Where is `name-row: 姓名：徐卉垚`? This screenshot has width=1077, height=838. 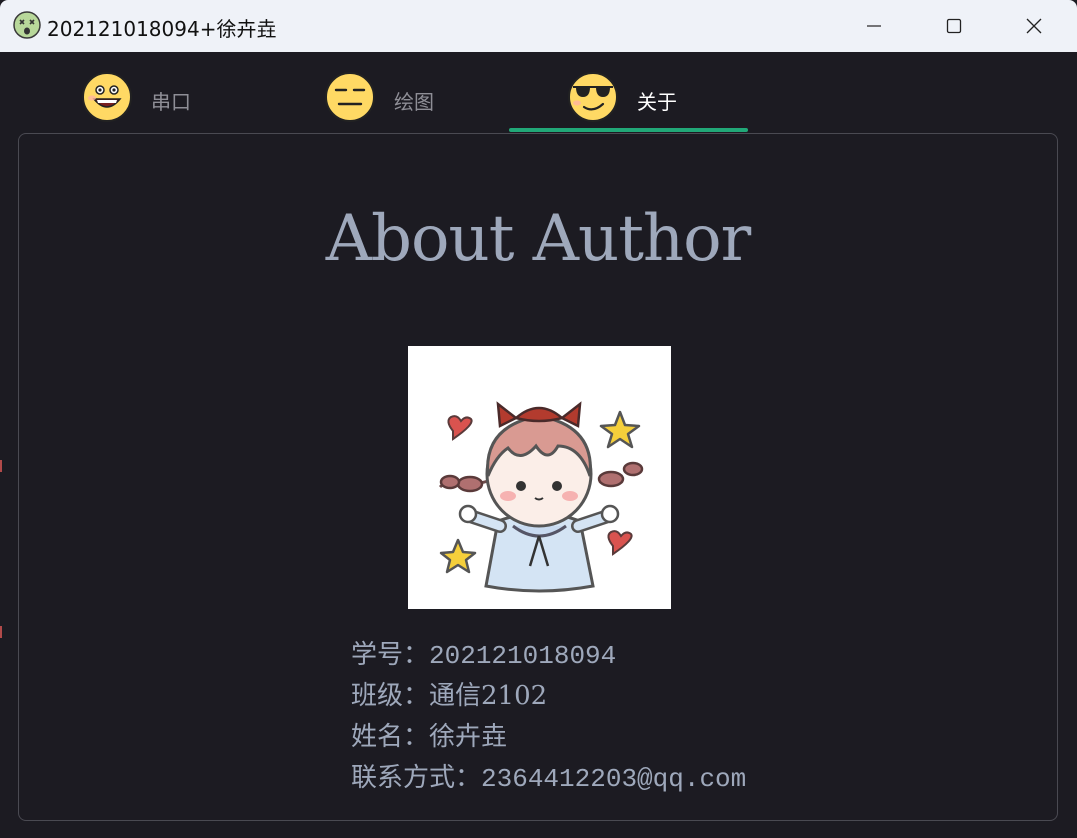
name-row: 姓名：徐卉垚 is located at coordinates (429, 734).